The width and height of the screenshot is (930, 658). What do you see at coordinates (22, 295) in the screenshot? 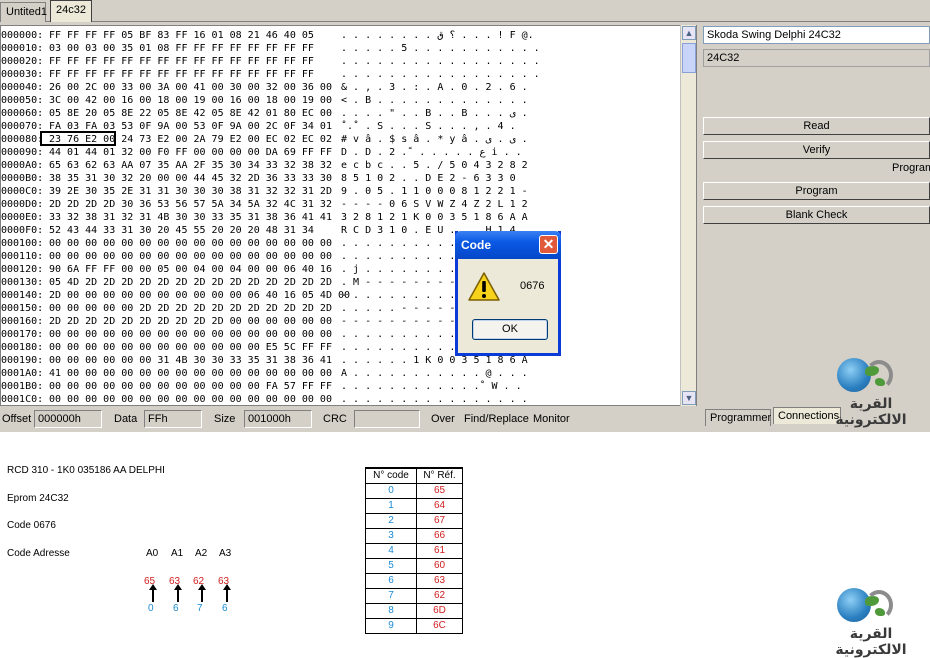
I see `hex-offset: 000140:` at bounding box center [22, 295].